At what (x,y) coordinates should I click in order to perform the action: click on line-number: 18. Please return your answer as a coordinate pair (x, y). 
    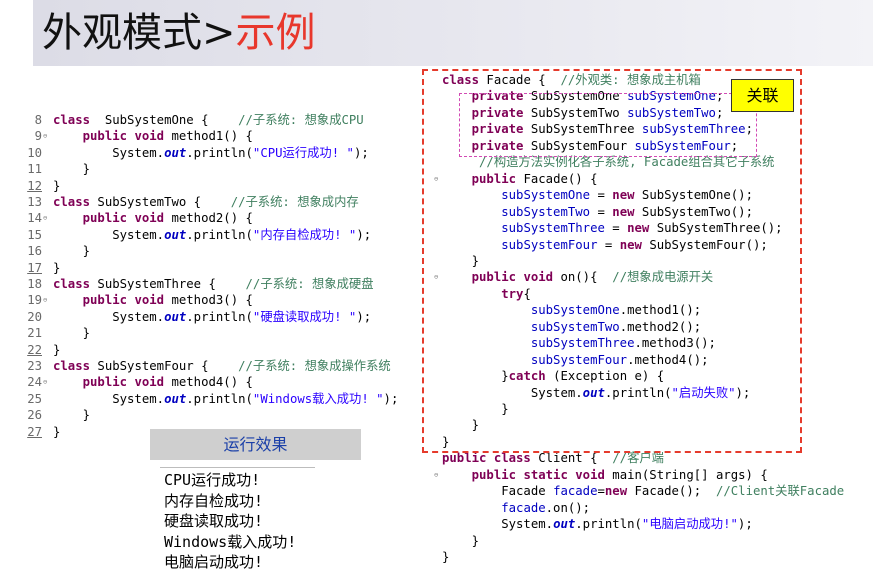
    Looking at the image, I should click on (34, 284).